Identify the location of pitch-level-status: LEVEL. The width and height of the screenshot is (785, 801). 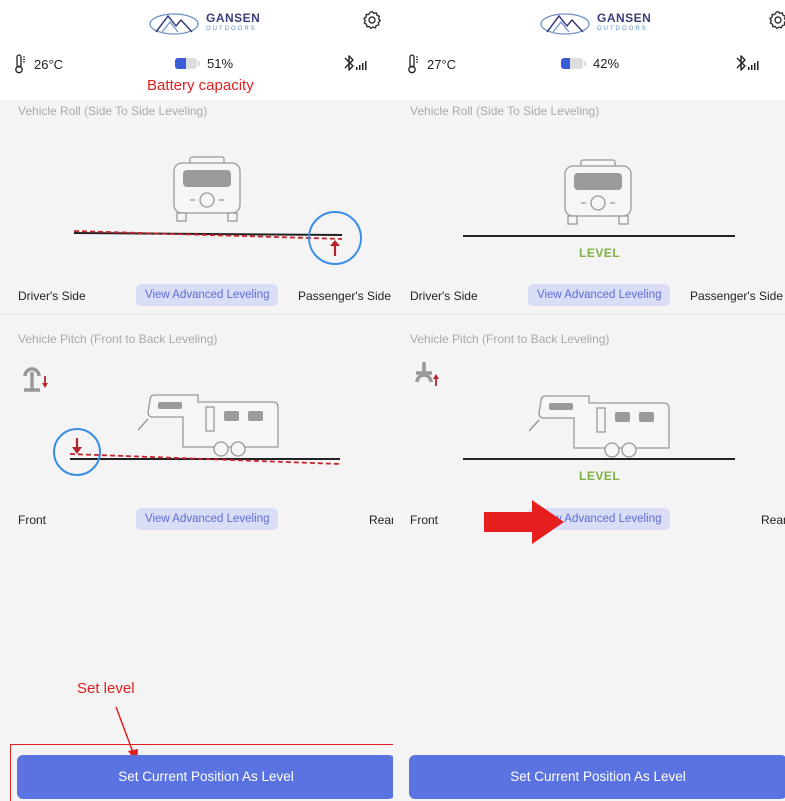
(600, 476).